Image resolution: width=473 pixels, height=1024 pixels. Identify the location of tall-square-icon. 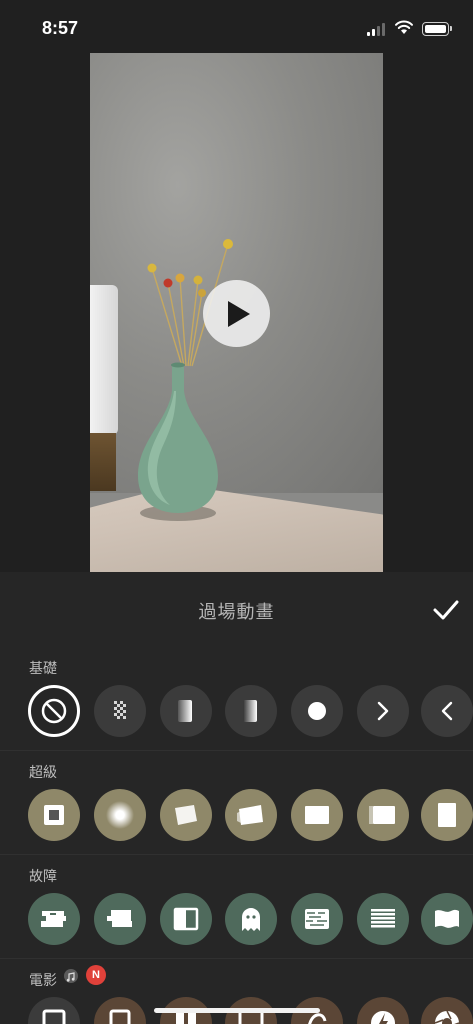
(447, 815).